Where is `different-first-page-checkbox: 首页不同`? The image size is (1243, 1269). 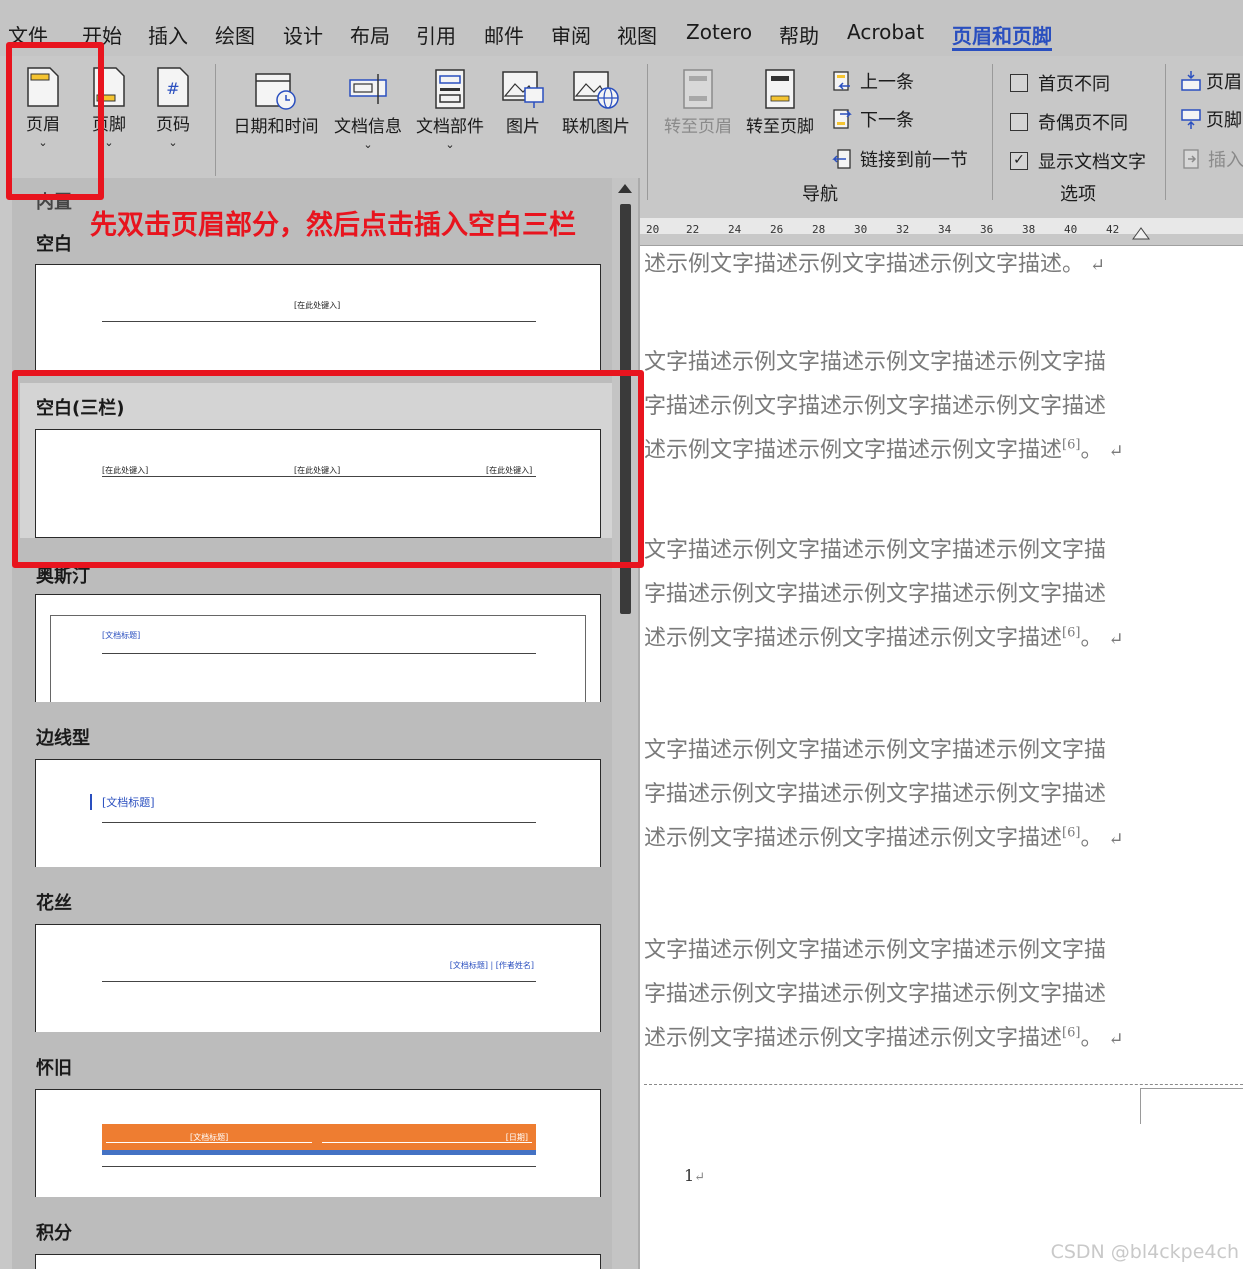 different-first-page-checkbox: 首页不同 is located at coordinates (1060, 83).